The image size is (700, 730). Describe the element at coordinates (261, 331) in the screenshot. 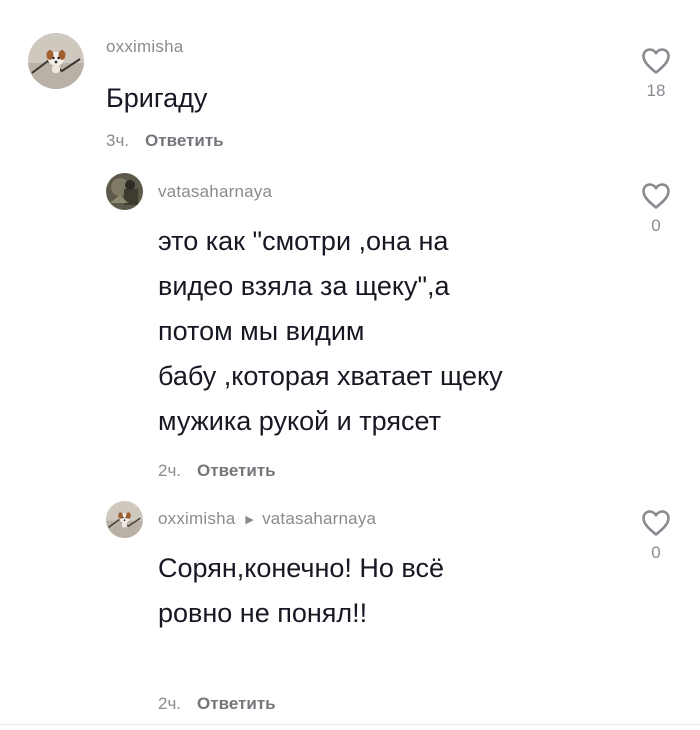

I see `comment-text-line: потом мы видим` at that location.